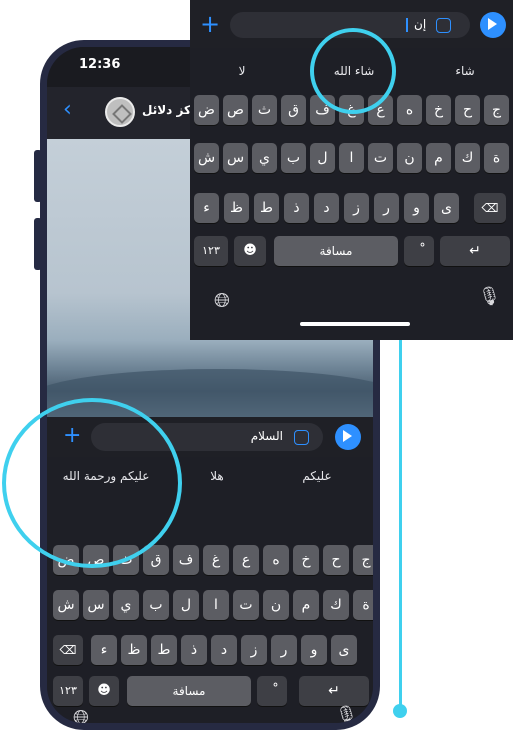 The width and height of the screenshot is (513, 735). What do you see at coordinates (400, 711) in the screenshot?
I see `connector-dot` at bounding box center [400, 711].